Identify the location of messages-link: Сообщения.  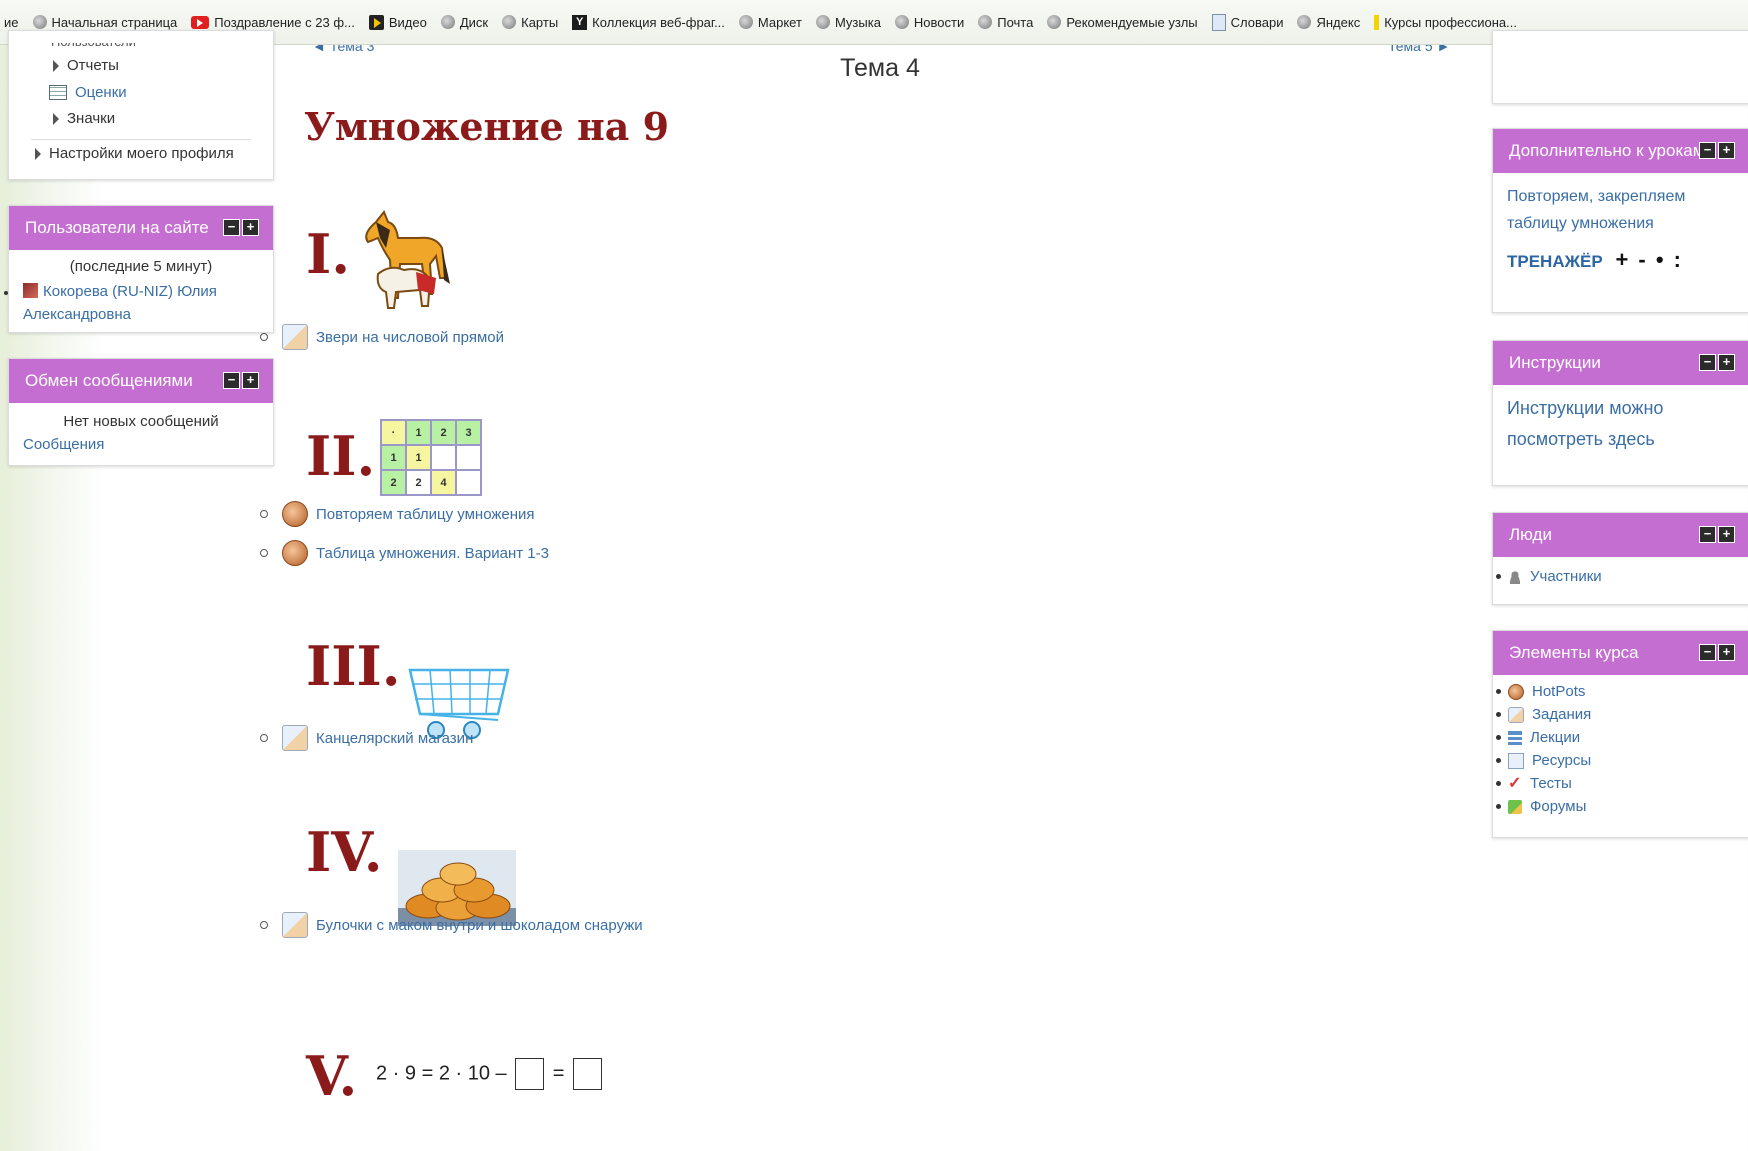
(63, 444).